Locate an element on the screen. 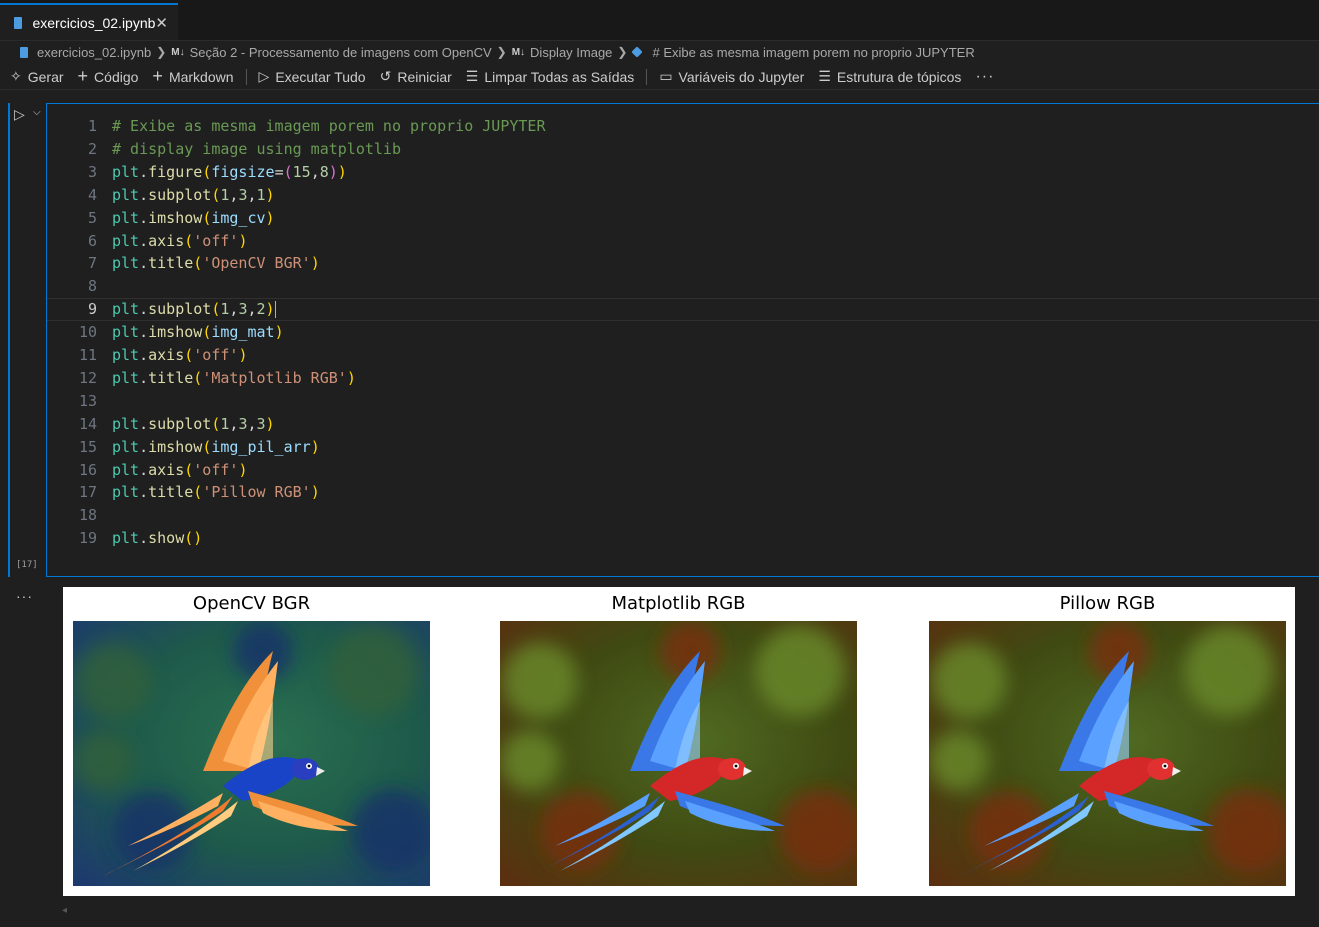  code-text: plt.imshow(img_cv) is located at coordinates (193, 217).